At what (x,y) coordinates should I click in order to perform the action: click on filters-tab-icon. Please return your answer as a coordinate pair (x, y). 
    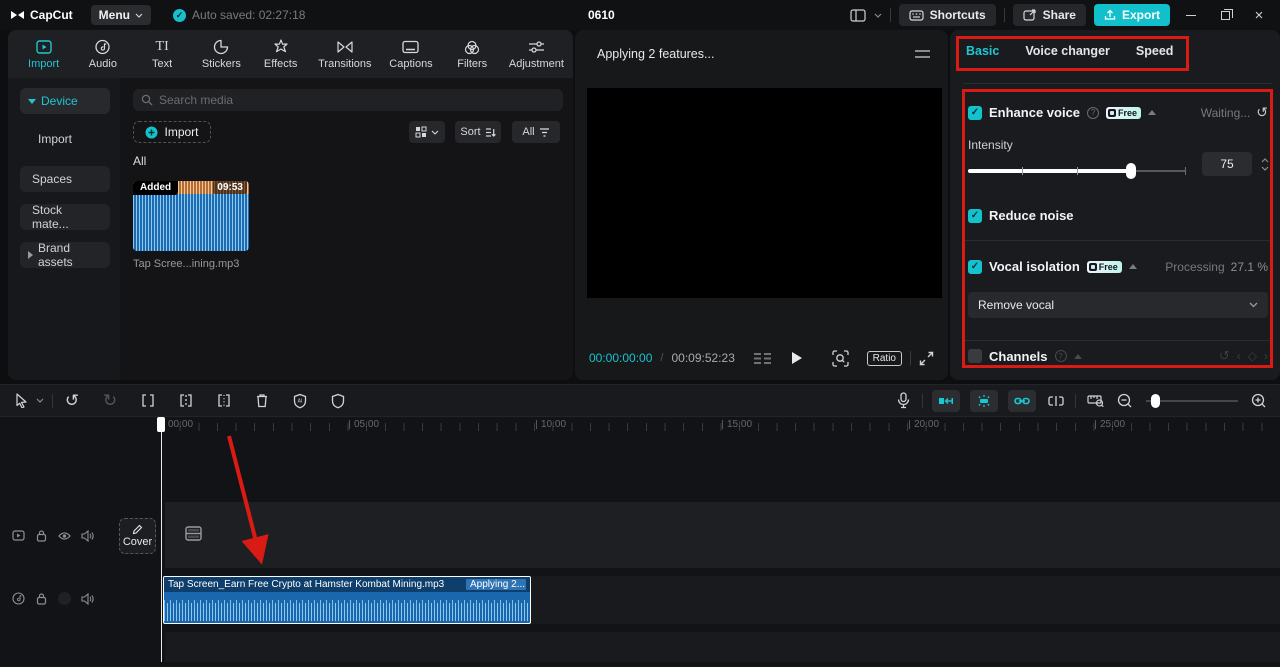
    Looking at the image, I should click on (472, 47).